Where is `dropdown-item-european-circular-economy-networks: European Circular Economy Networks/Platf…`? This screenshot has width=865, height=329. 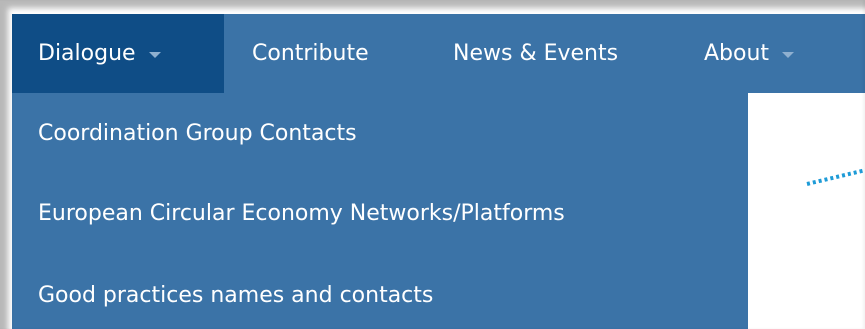
dropdown-item-european-circular-economy-networks: European Circular Economy Networks/Platf… is located at coordinates (301, 213).